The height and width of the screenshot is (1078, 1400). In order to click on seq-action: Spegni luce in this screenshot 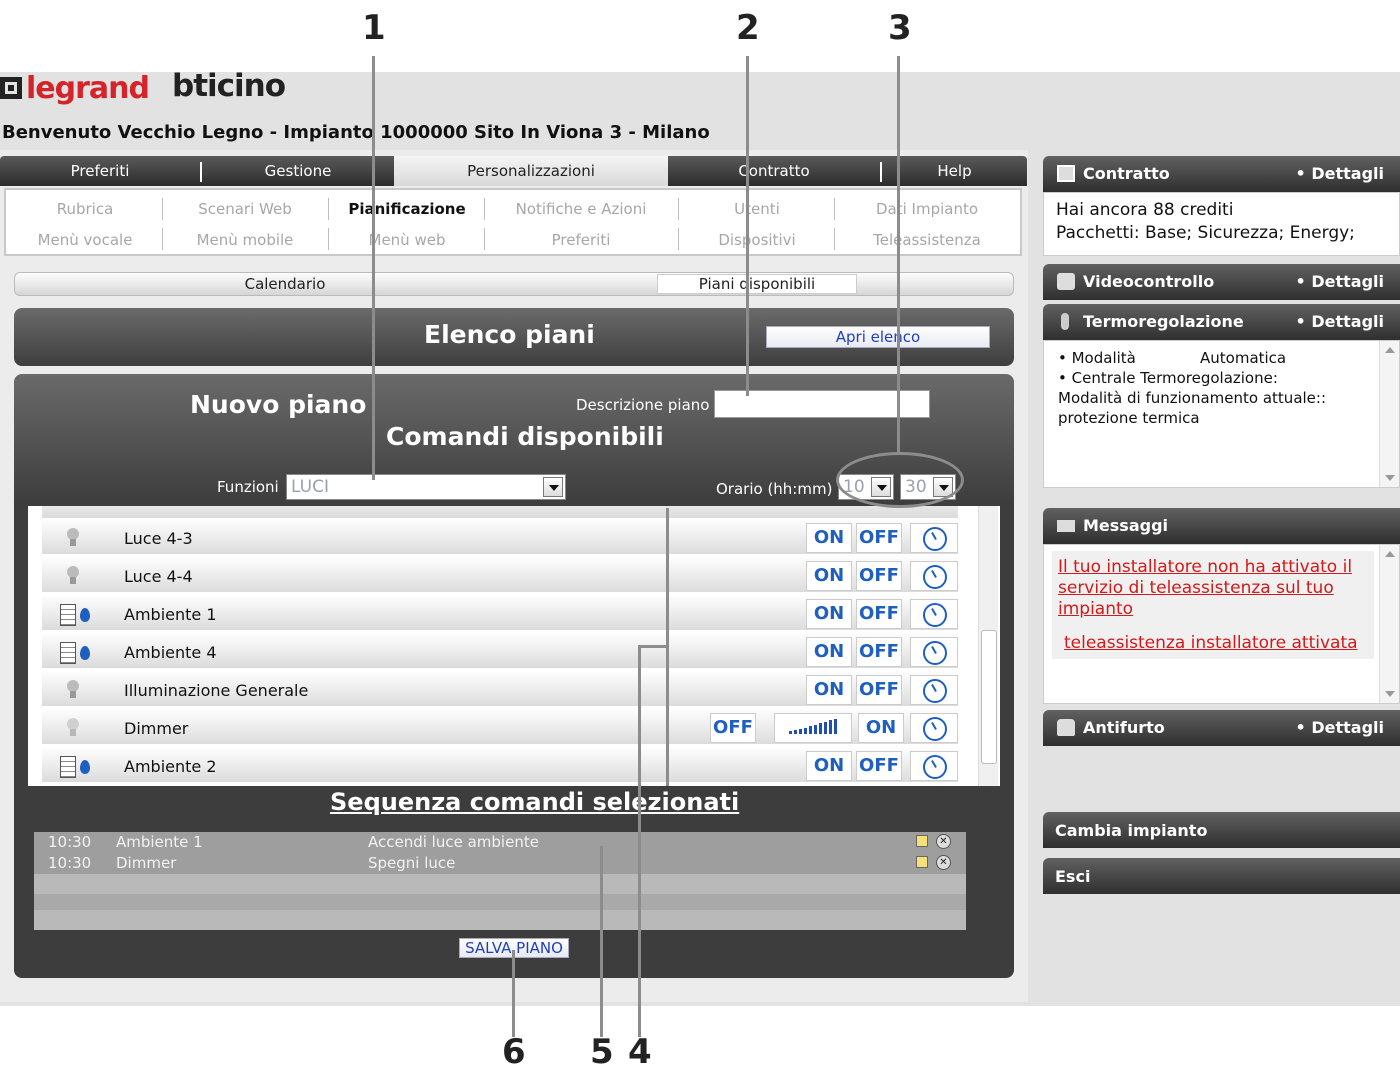, I will do `click(412, 863)`.